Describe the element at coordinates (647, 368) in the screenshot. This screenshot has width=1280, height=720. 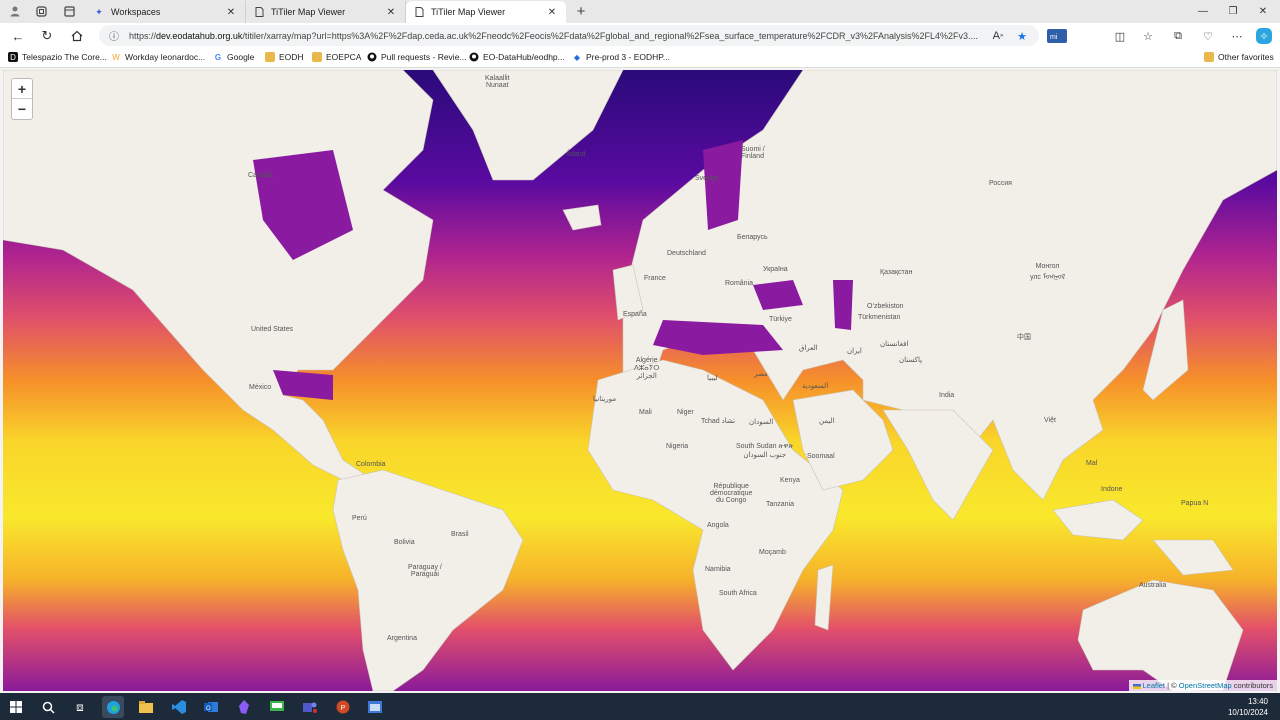
I see `map-label: Algérie ⴷⵣⴰⵢⵔ الجزائر` at that location.